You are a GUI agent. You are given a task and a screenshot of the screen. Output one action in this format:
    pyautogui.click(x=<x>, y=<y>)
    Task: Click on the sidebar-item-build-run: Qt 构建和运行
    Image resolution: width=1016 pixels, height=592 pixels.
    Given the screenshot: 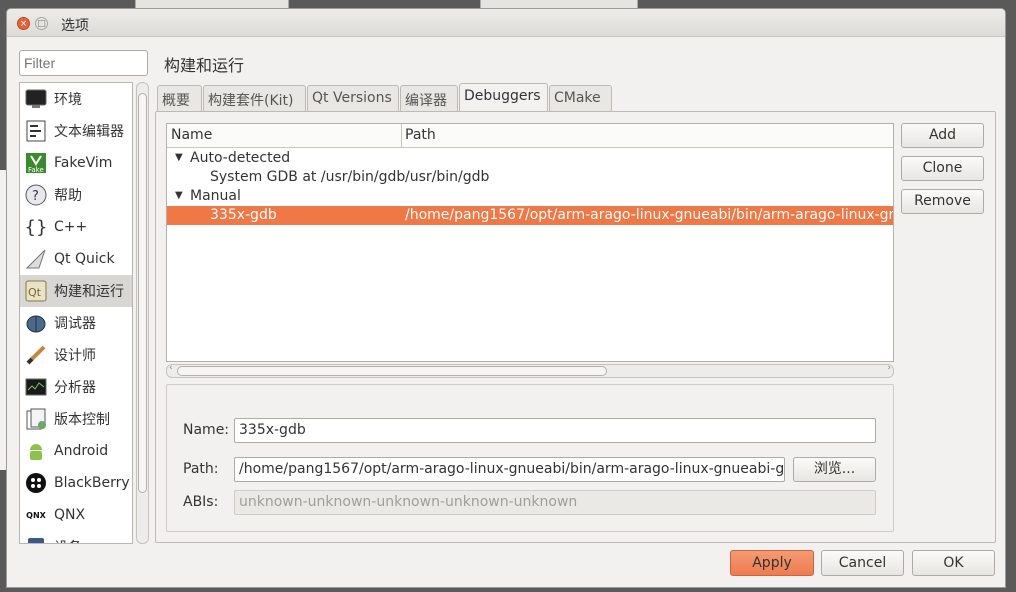 What is the action you would take?
    pyautogui.click(x=76, y=291)
    